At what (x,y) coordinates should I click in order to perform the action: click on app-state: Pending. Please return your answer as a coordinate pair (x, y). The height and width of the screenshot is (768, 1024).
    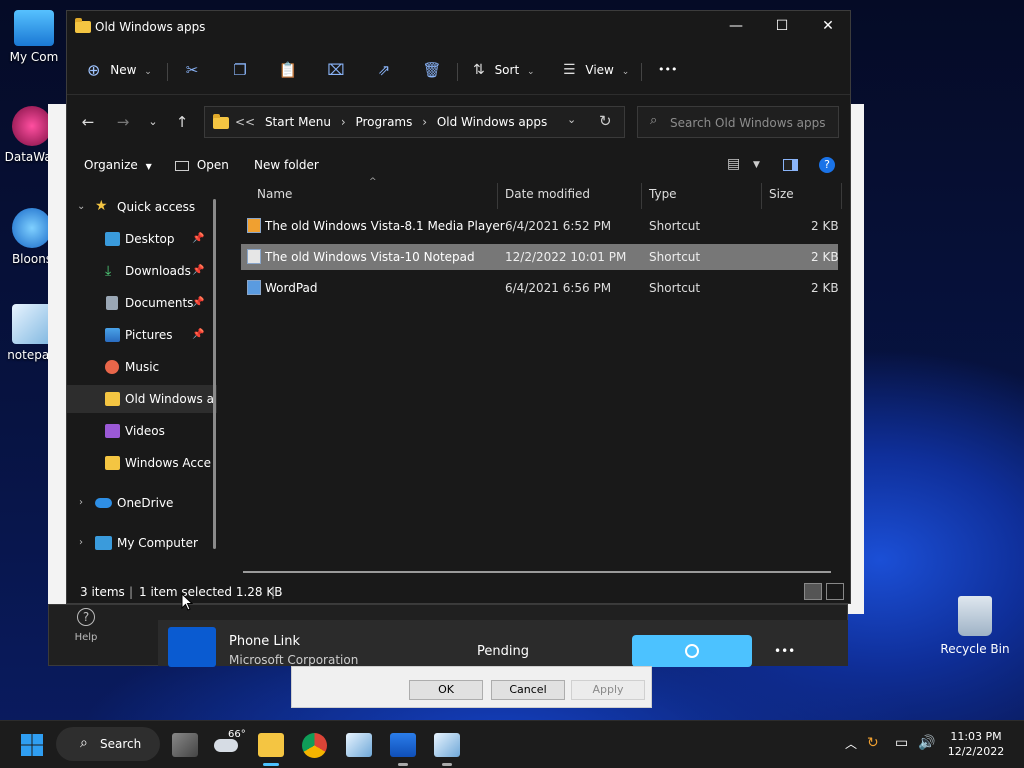
    Looking at the image, I should click on (503, 651).